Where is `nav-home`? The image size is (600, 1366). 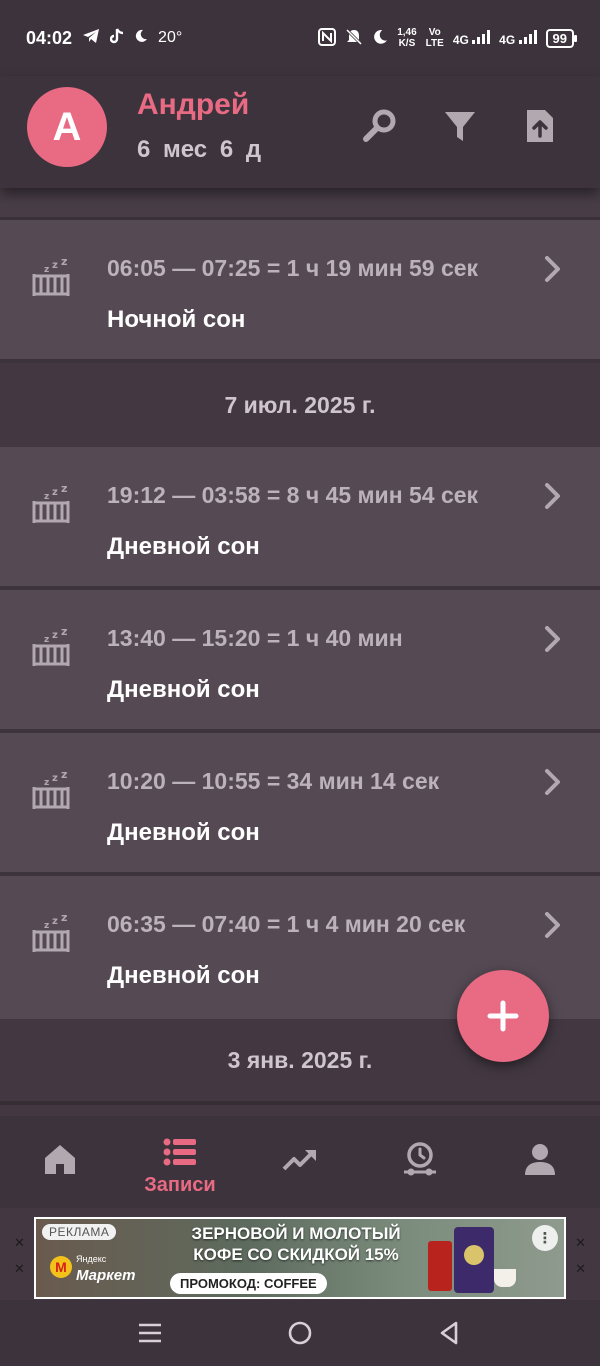 nav-home is located at coordinates (60, 1162).